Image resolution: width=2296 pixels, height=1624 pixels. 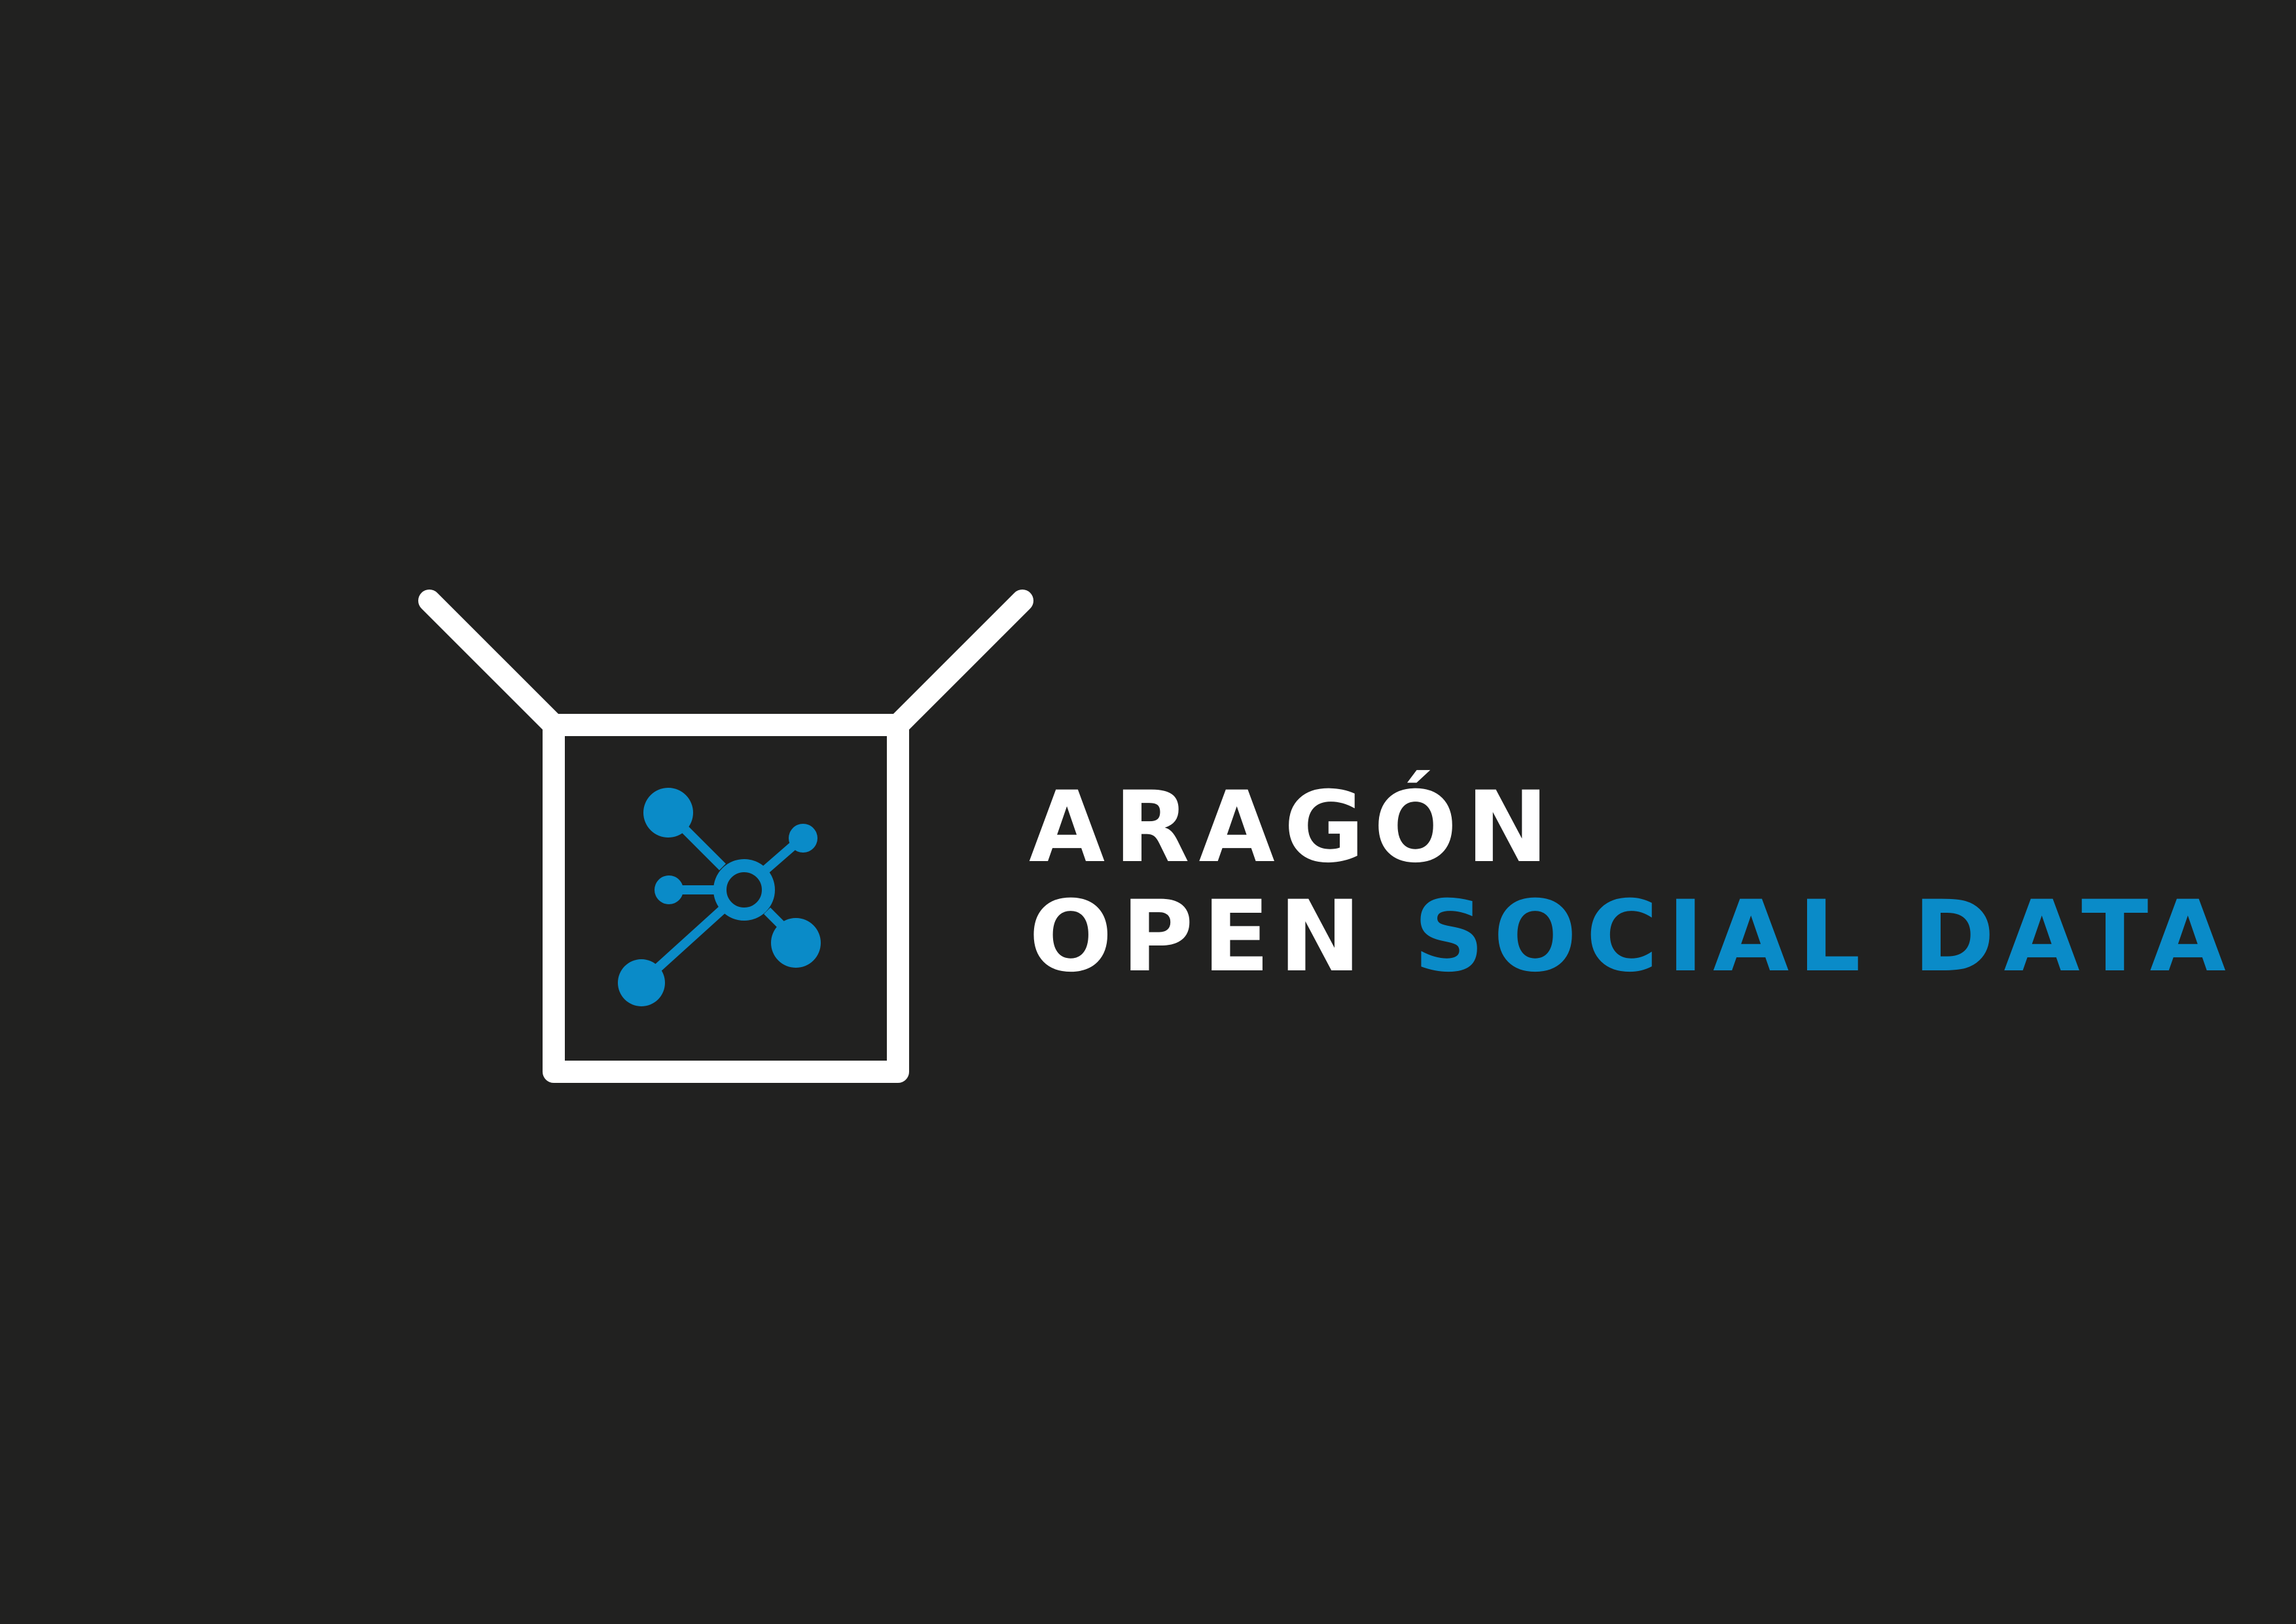 I want to click on wordmark-line-aragon: ARAGÓN, so click(x=1293, y=828).